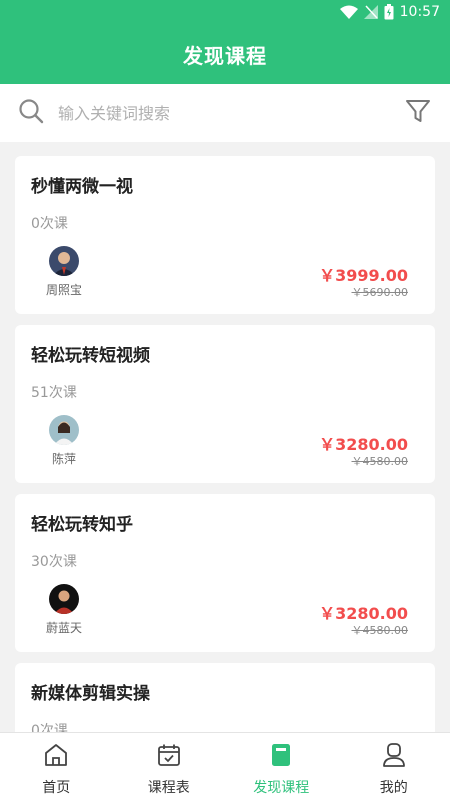  Describe the element at coordinates (380, 292) in the screenshot. I see `original-price: ￥5690.00` at that location.